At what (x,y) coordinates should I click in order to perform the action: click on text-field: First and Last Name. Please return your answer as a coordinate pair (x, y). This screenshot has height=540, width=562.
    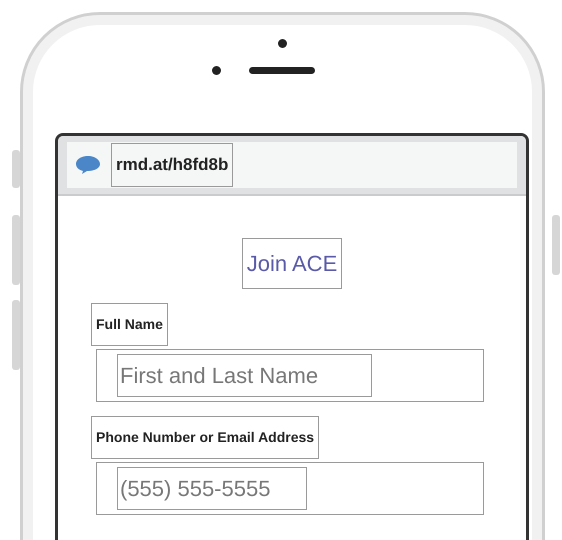
    Looking at the image, I should click on (290, 375).